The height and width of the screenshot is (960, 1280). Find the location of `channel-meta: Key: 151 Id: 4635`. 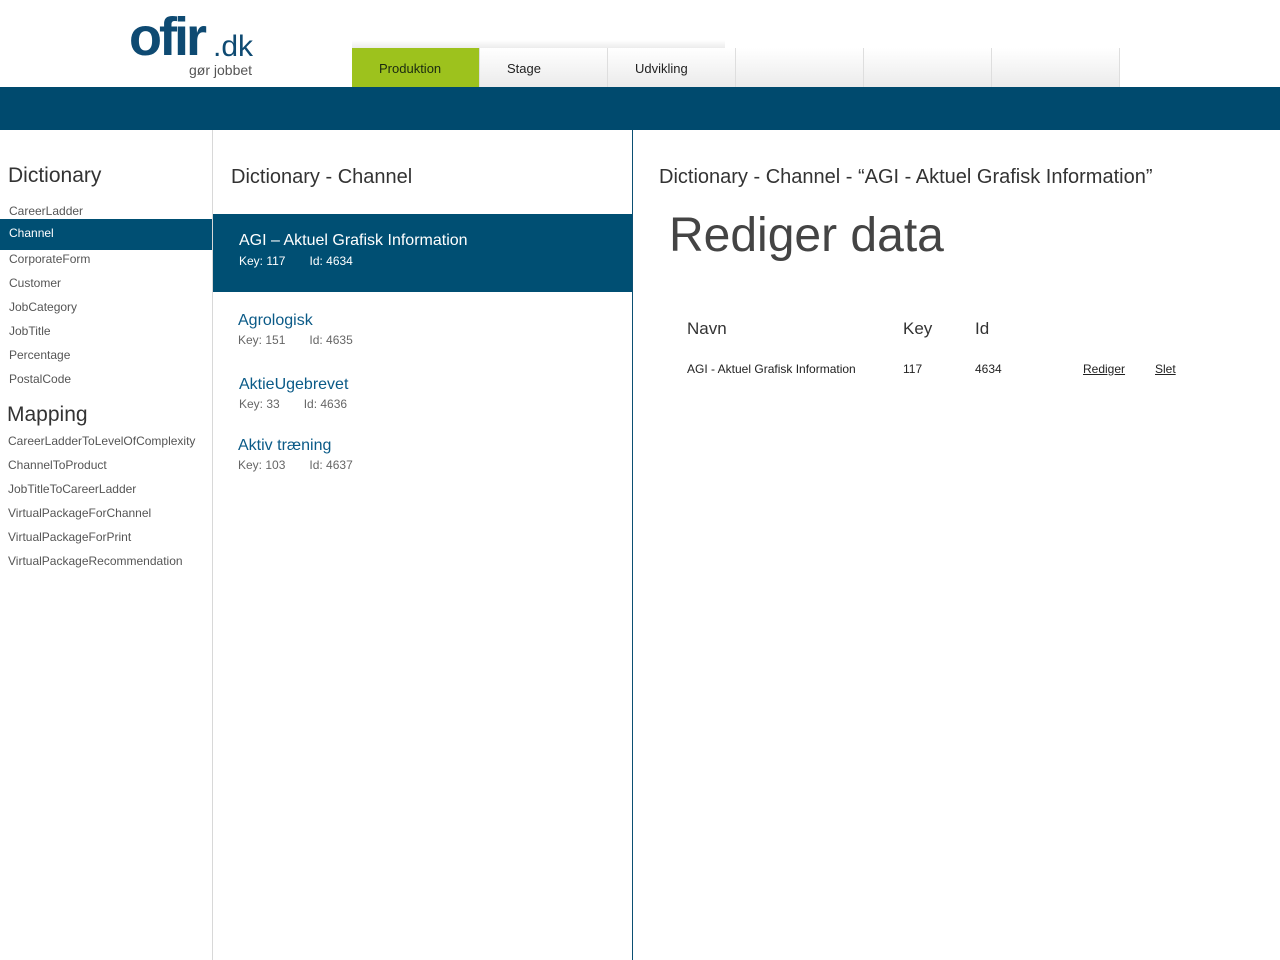

channel-meta: Key: 151 Id: 4635 is located at coordinates (295, 340).